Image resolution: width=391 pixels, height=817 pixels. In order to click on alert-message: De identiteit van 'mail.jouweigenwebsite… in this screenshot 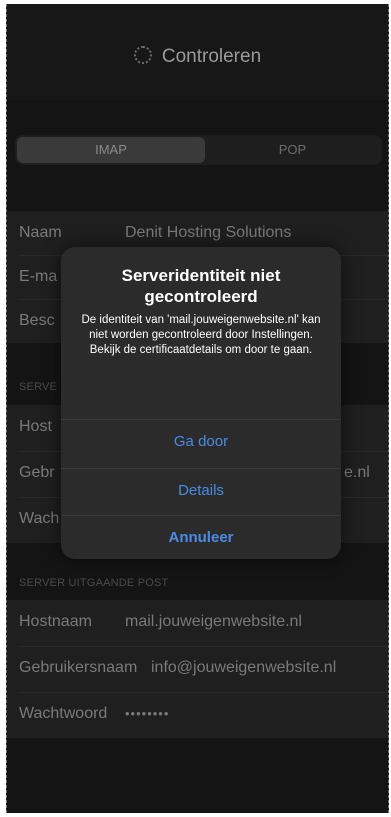, I will do `click(201, 335)`.